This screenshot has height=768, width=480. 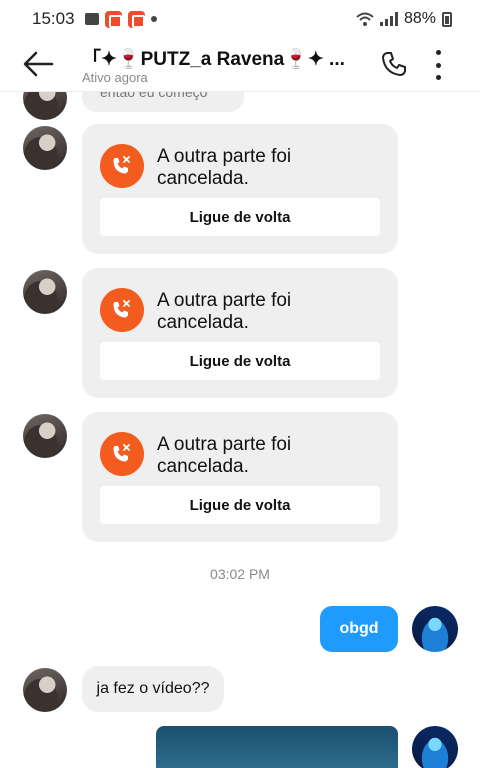 What do you see at coordinates (154, 96) in the screenshot?
I see `message-text: então eu começo` at bounding box center [154, 96].